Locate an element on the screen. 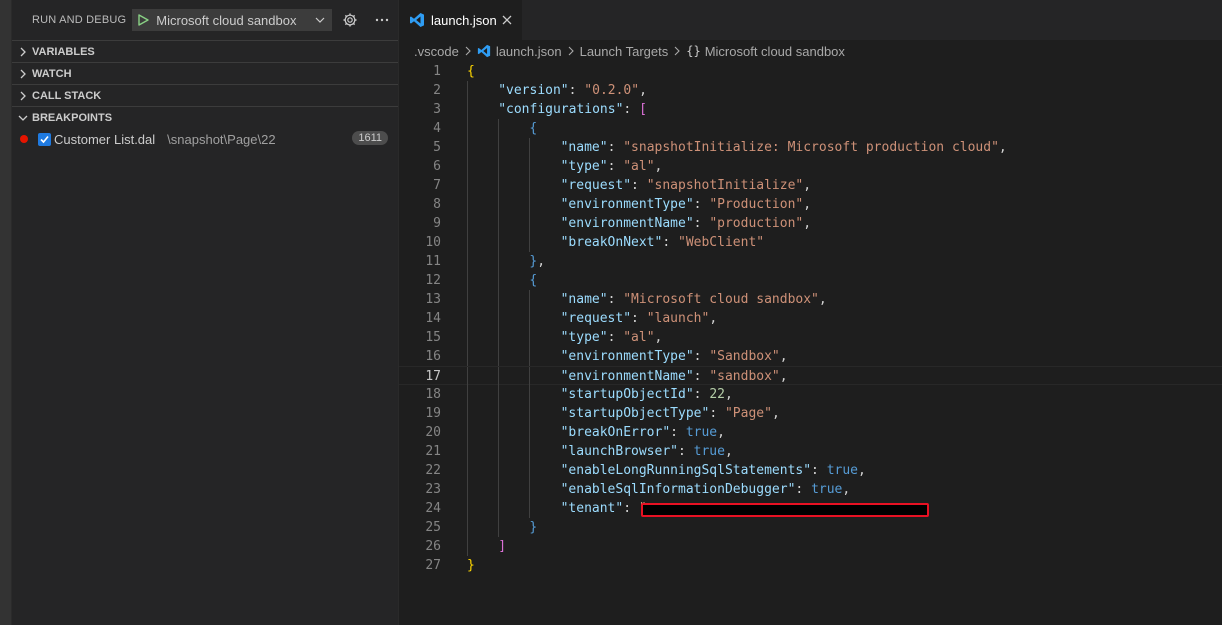  code-token: "Production" is located at coordinates (756, 204).